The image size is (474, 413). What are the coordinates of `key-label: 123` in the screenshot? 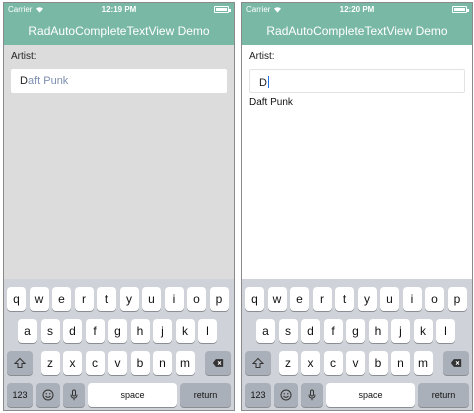 It's located at (20, 395).